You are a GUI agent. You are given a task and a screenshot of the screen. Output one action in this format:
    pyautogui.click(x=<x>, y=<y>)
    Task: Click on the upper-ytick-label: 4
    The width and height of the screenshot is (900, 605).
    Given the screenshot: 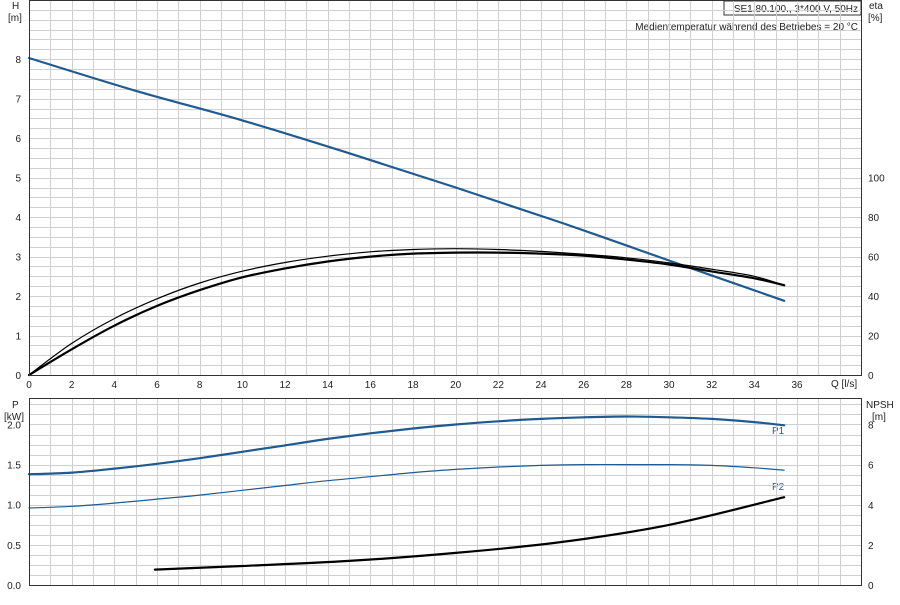 What is the action you would take?
    pyautogui.click(x=18, y=218)
    